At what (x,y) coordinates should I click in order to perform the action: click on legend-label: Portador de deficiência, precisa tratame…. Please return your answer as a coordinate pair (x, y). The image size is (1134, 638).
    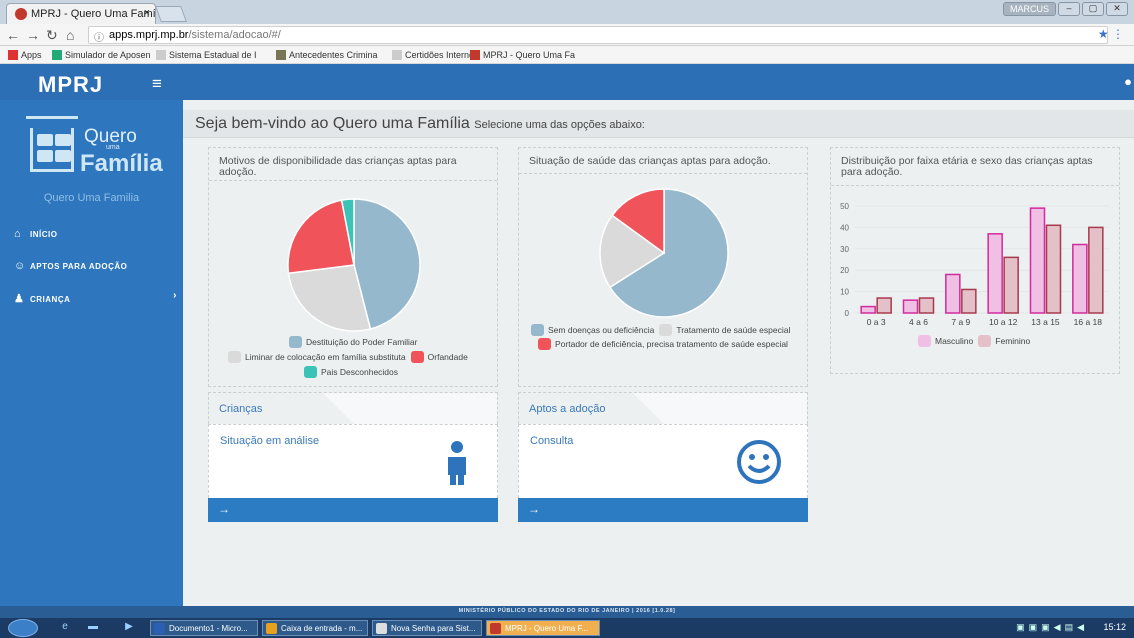
    Looking at the image, I should click on (671, 344).